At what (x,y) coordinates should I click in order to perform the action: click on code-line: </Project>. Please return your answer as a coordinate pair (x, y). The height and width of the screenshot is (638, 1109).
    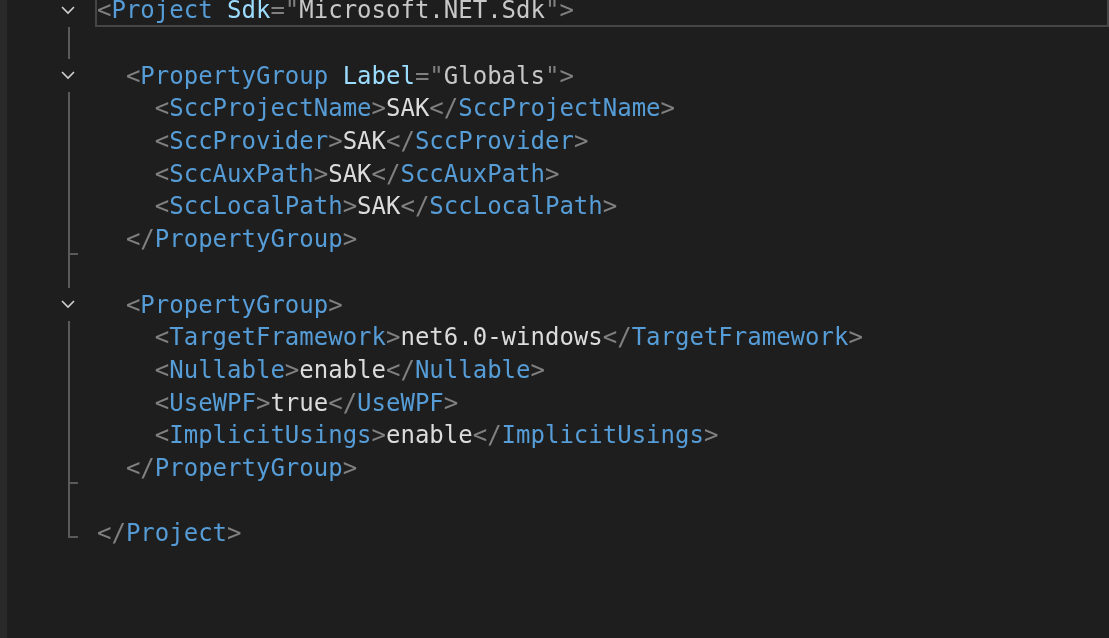
    Looking at the image, I should click on (169, 533).